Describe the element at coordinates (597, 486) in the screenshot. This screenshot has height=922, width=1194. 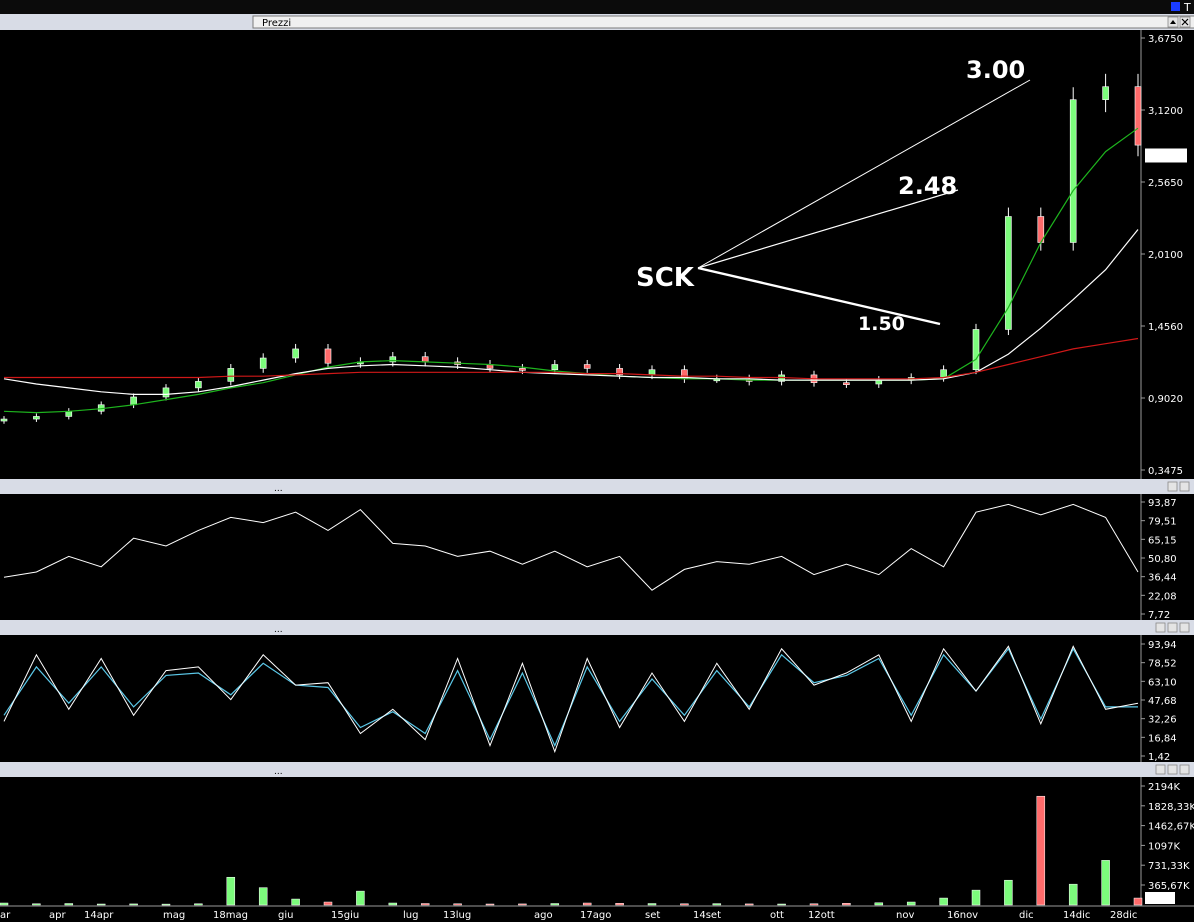
I see `panel-separator-oscillator` at that location.